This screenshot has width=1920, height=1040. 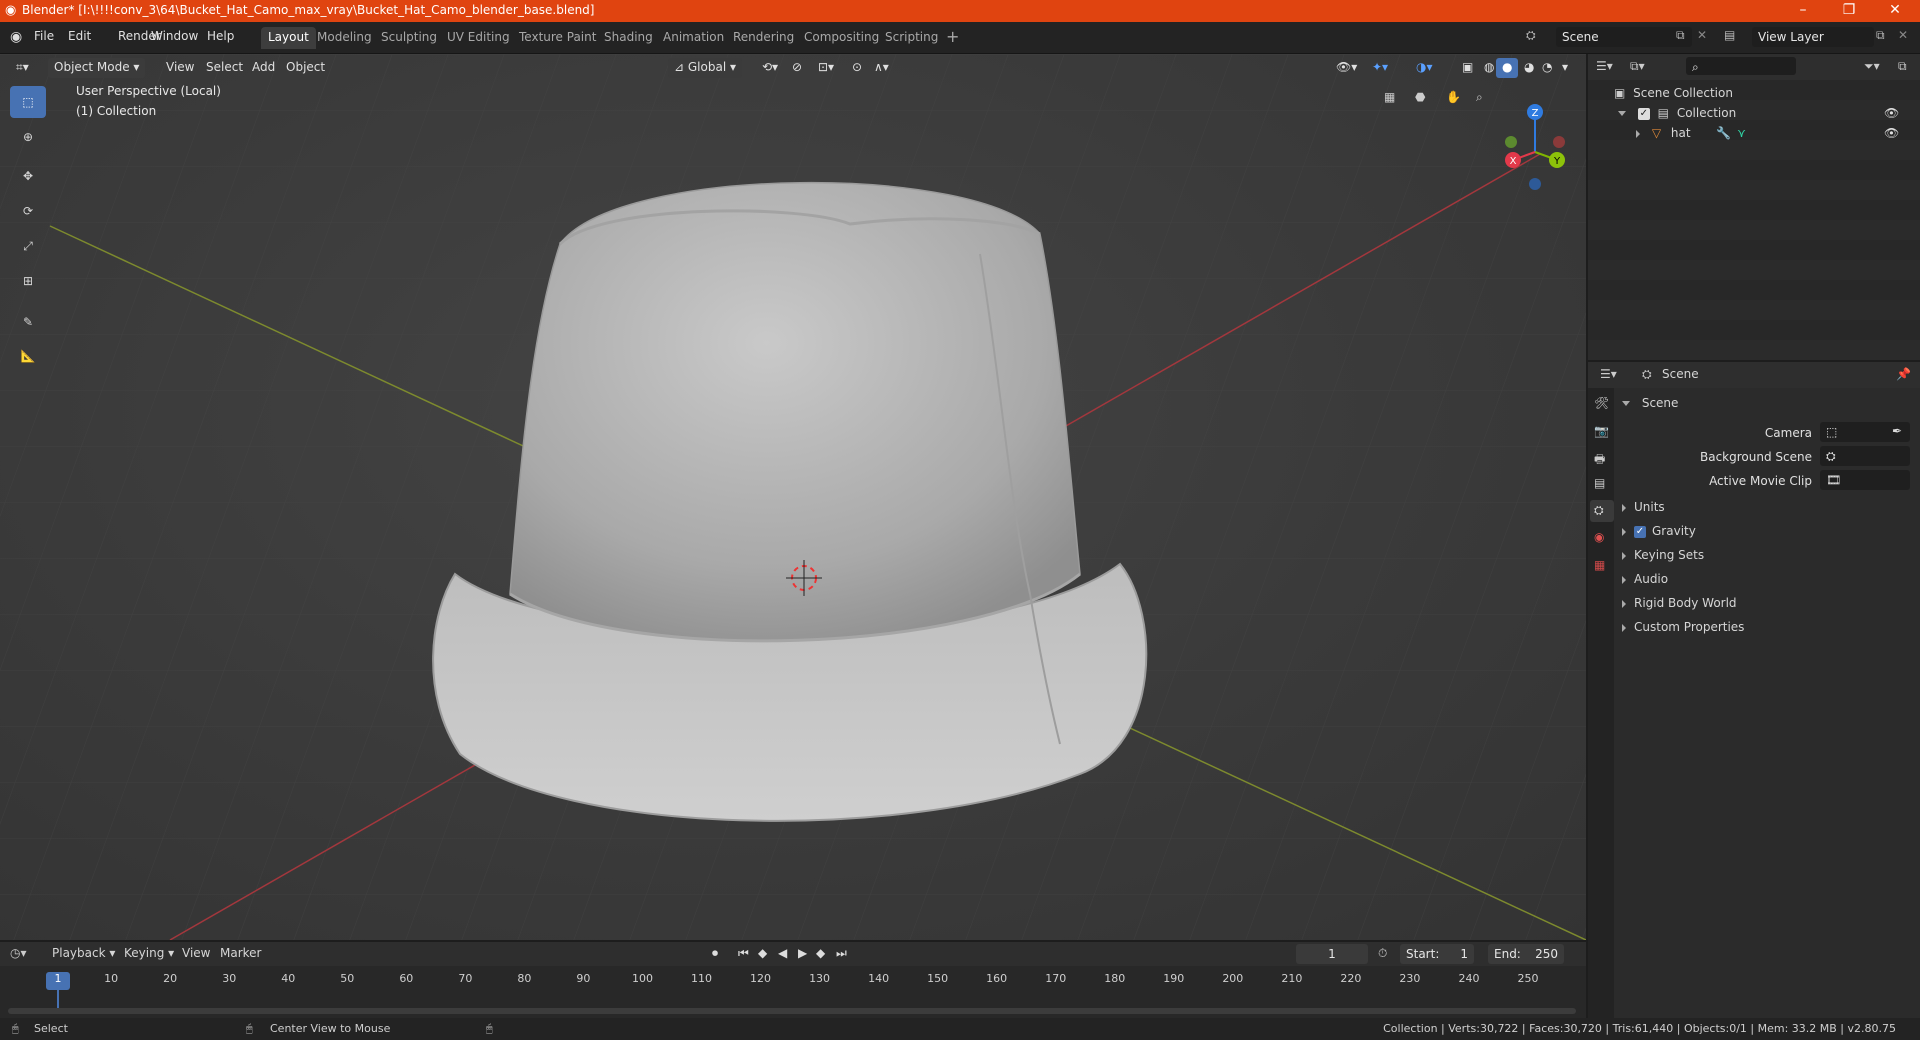 What do you see at coordinates (288, 38) in the screenshot?
I see `tab-layout: Layout` at bounding box center [288, 38].